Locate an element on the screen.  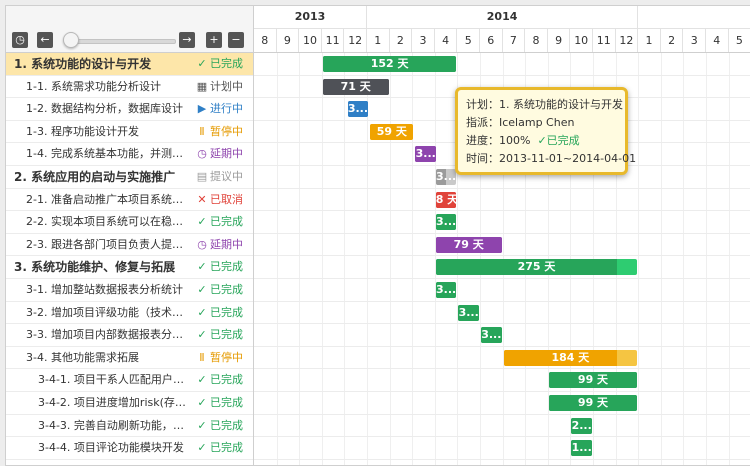
task-status-label: 已取消 is located at coordinates (226, 199).